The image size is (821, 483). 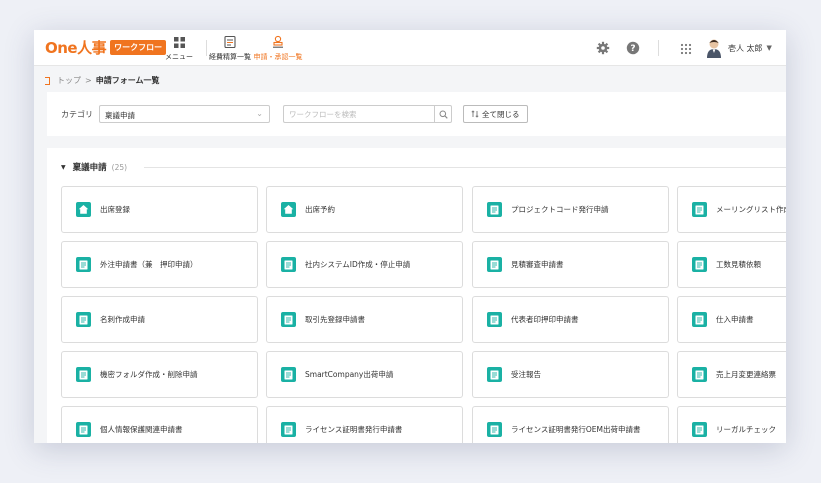 I want to click on avatar, so click(x=714, y=48).